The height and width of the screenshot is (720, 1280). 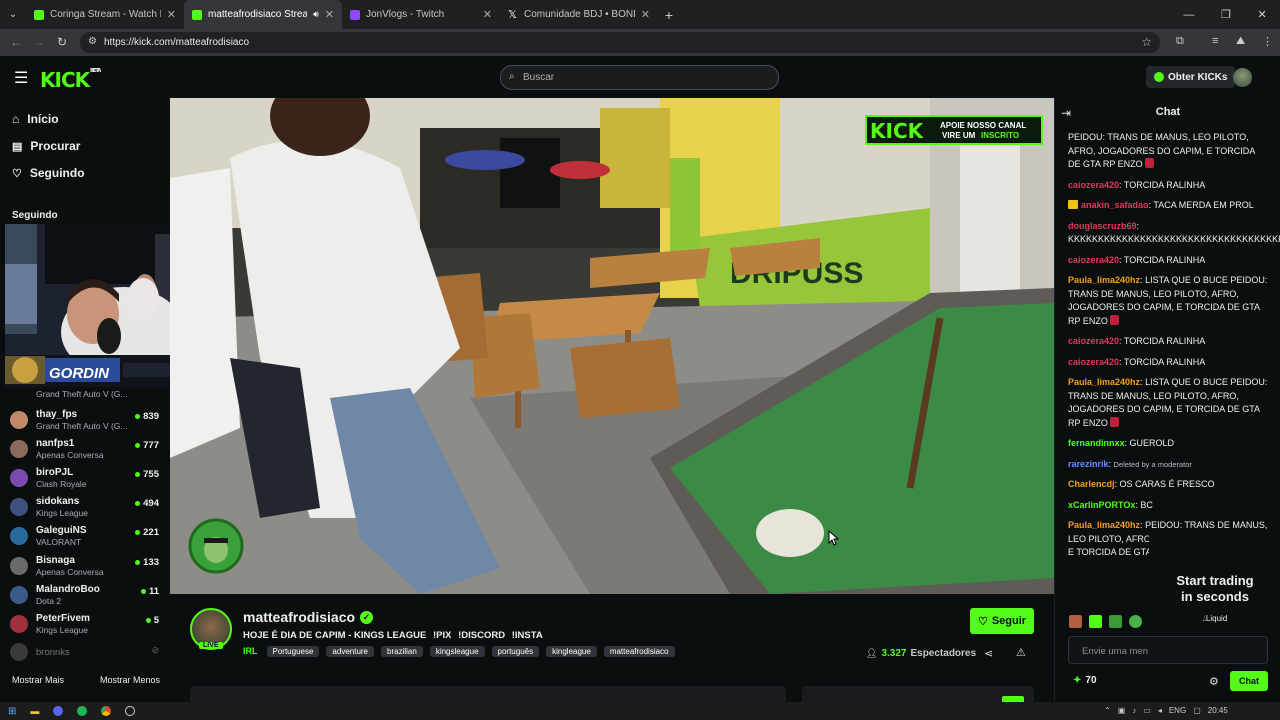 I want to click on channel-name: matteafrodisiaco ✓, so click(x=308, y=617).